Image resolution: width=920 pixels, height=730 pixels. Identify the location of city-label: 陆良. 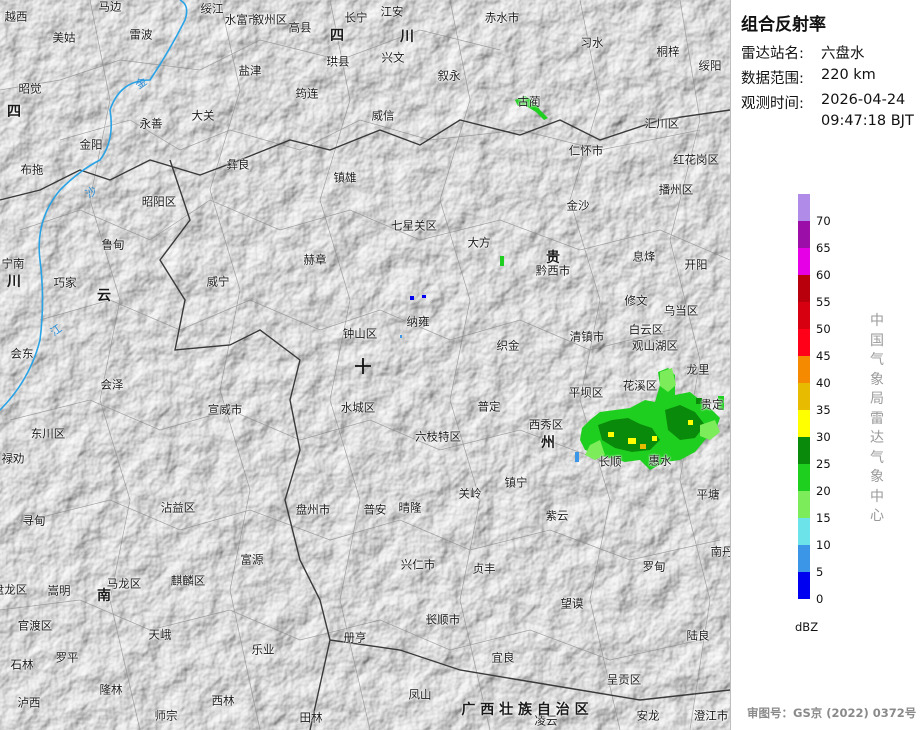
(698, 635).